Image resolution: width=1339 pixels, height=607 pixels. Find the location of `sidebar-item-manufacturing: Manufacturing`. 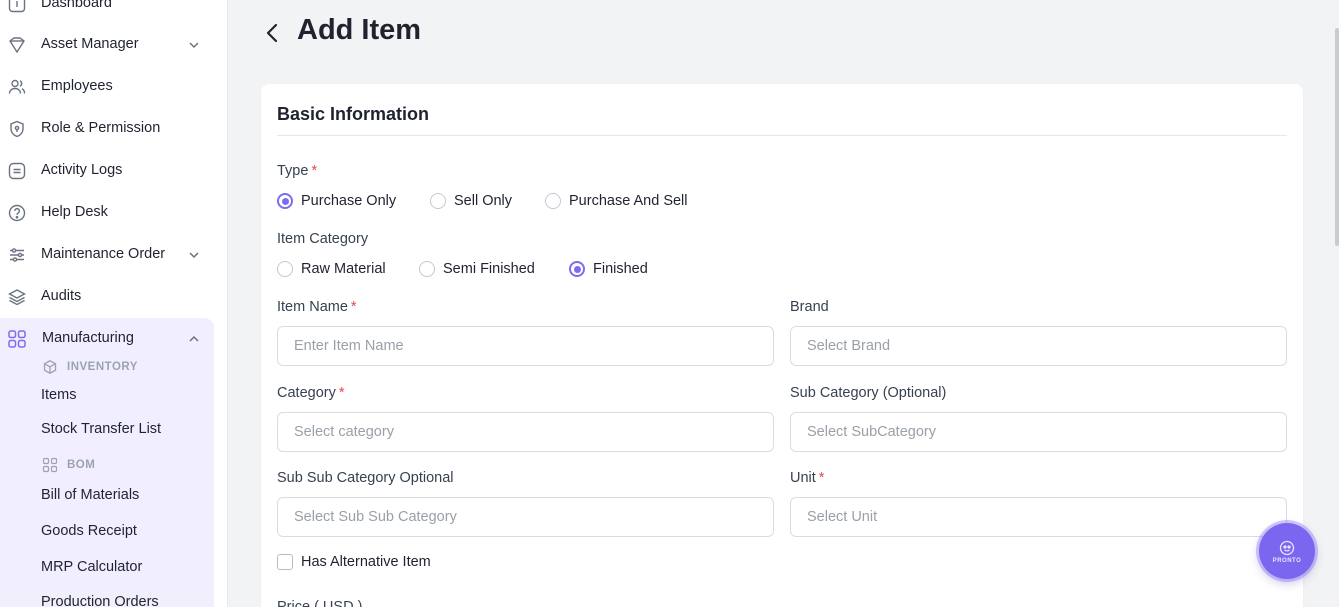

sidebar-item-manufacturing: Manufacturing is located at coordinates (107, 338).